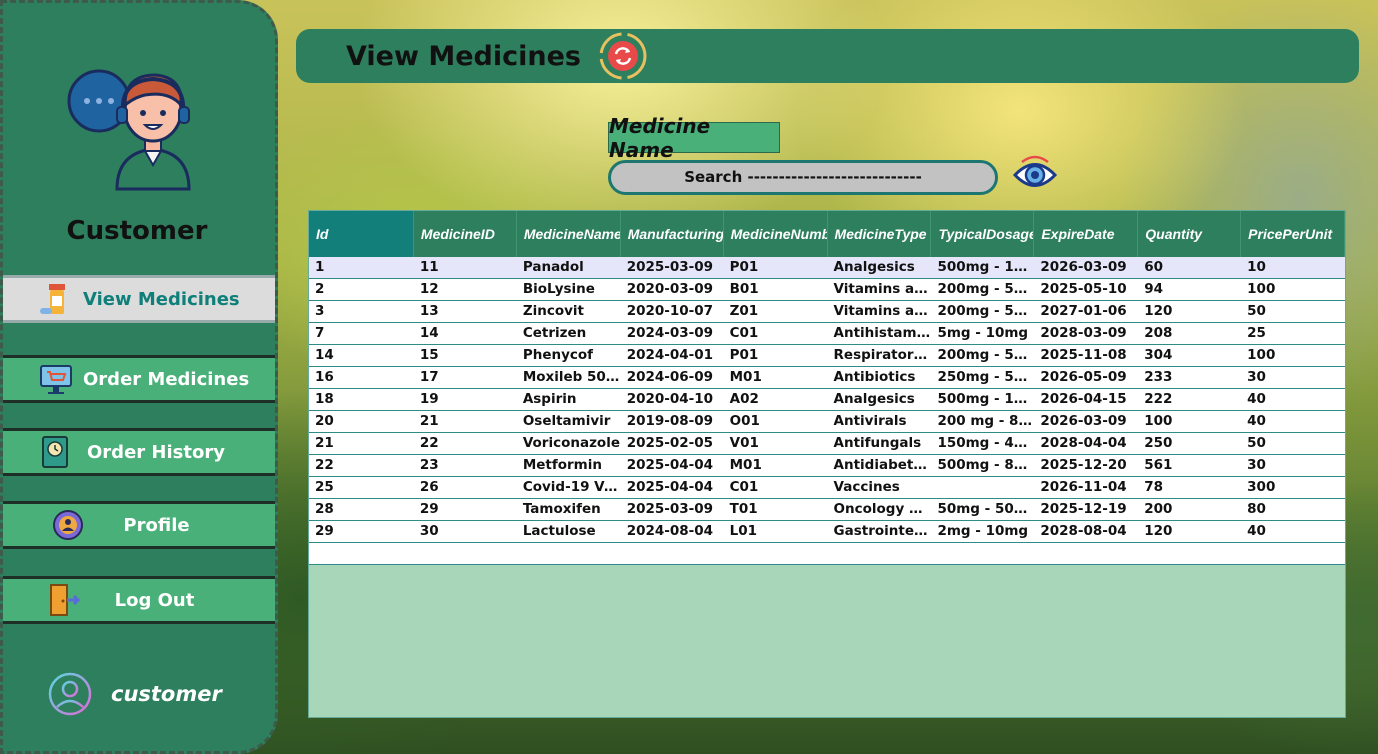  What do you see at coordinates (361, 311) in the screenshot?
I see `table-cell: 3` at bounding box center [361, 311].